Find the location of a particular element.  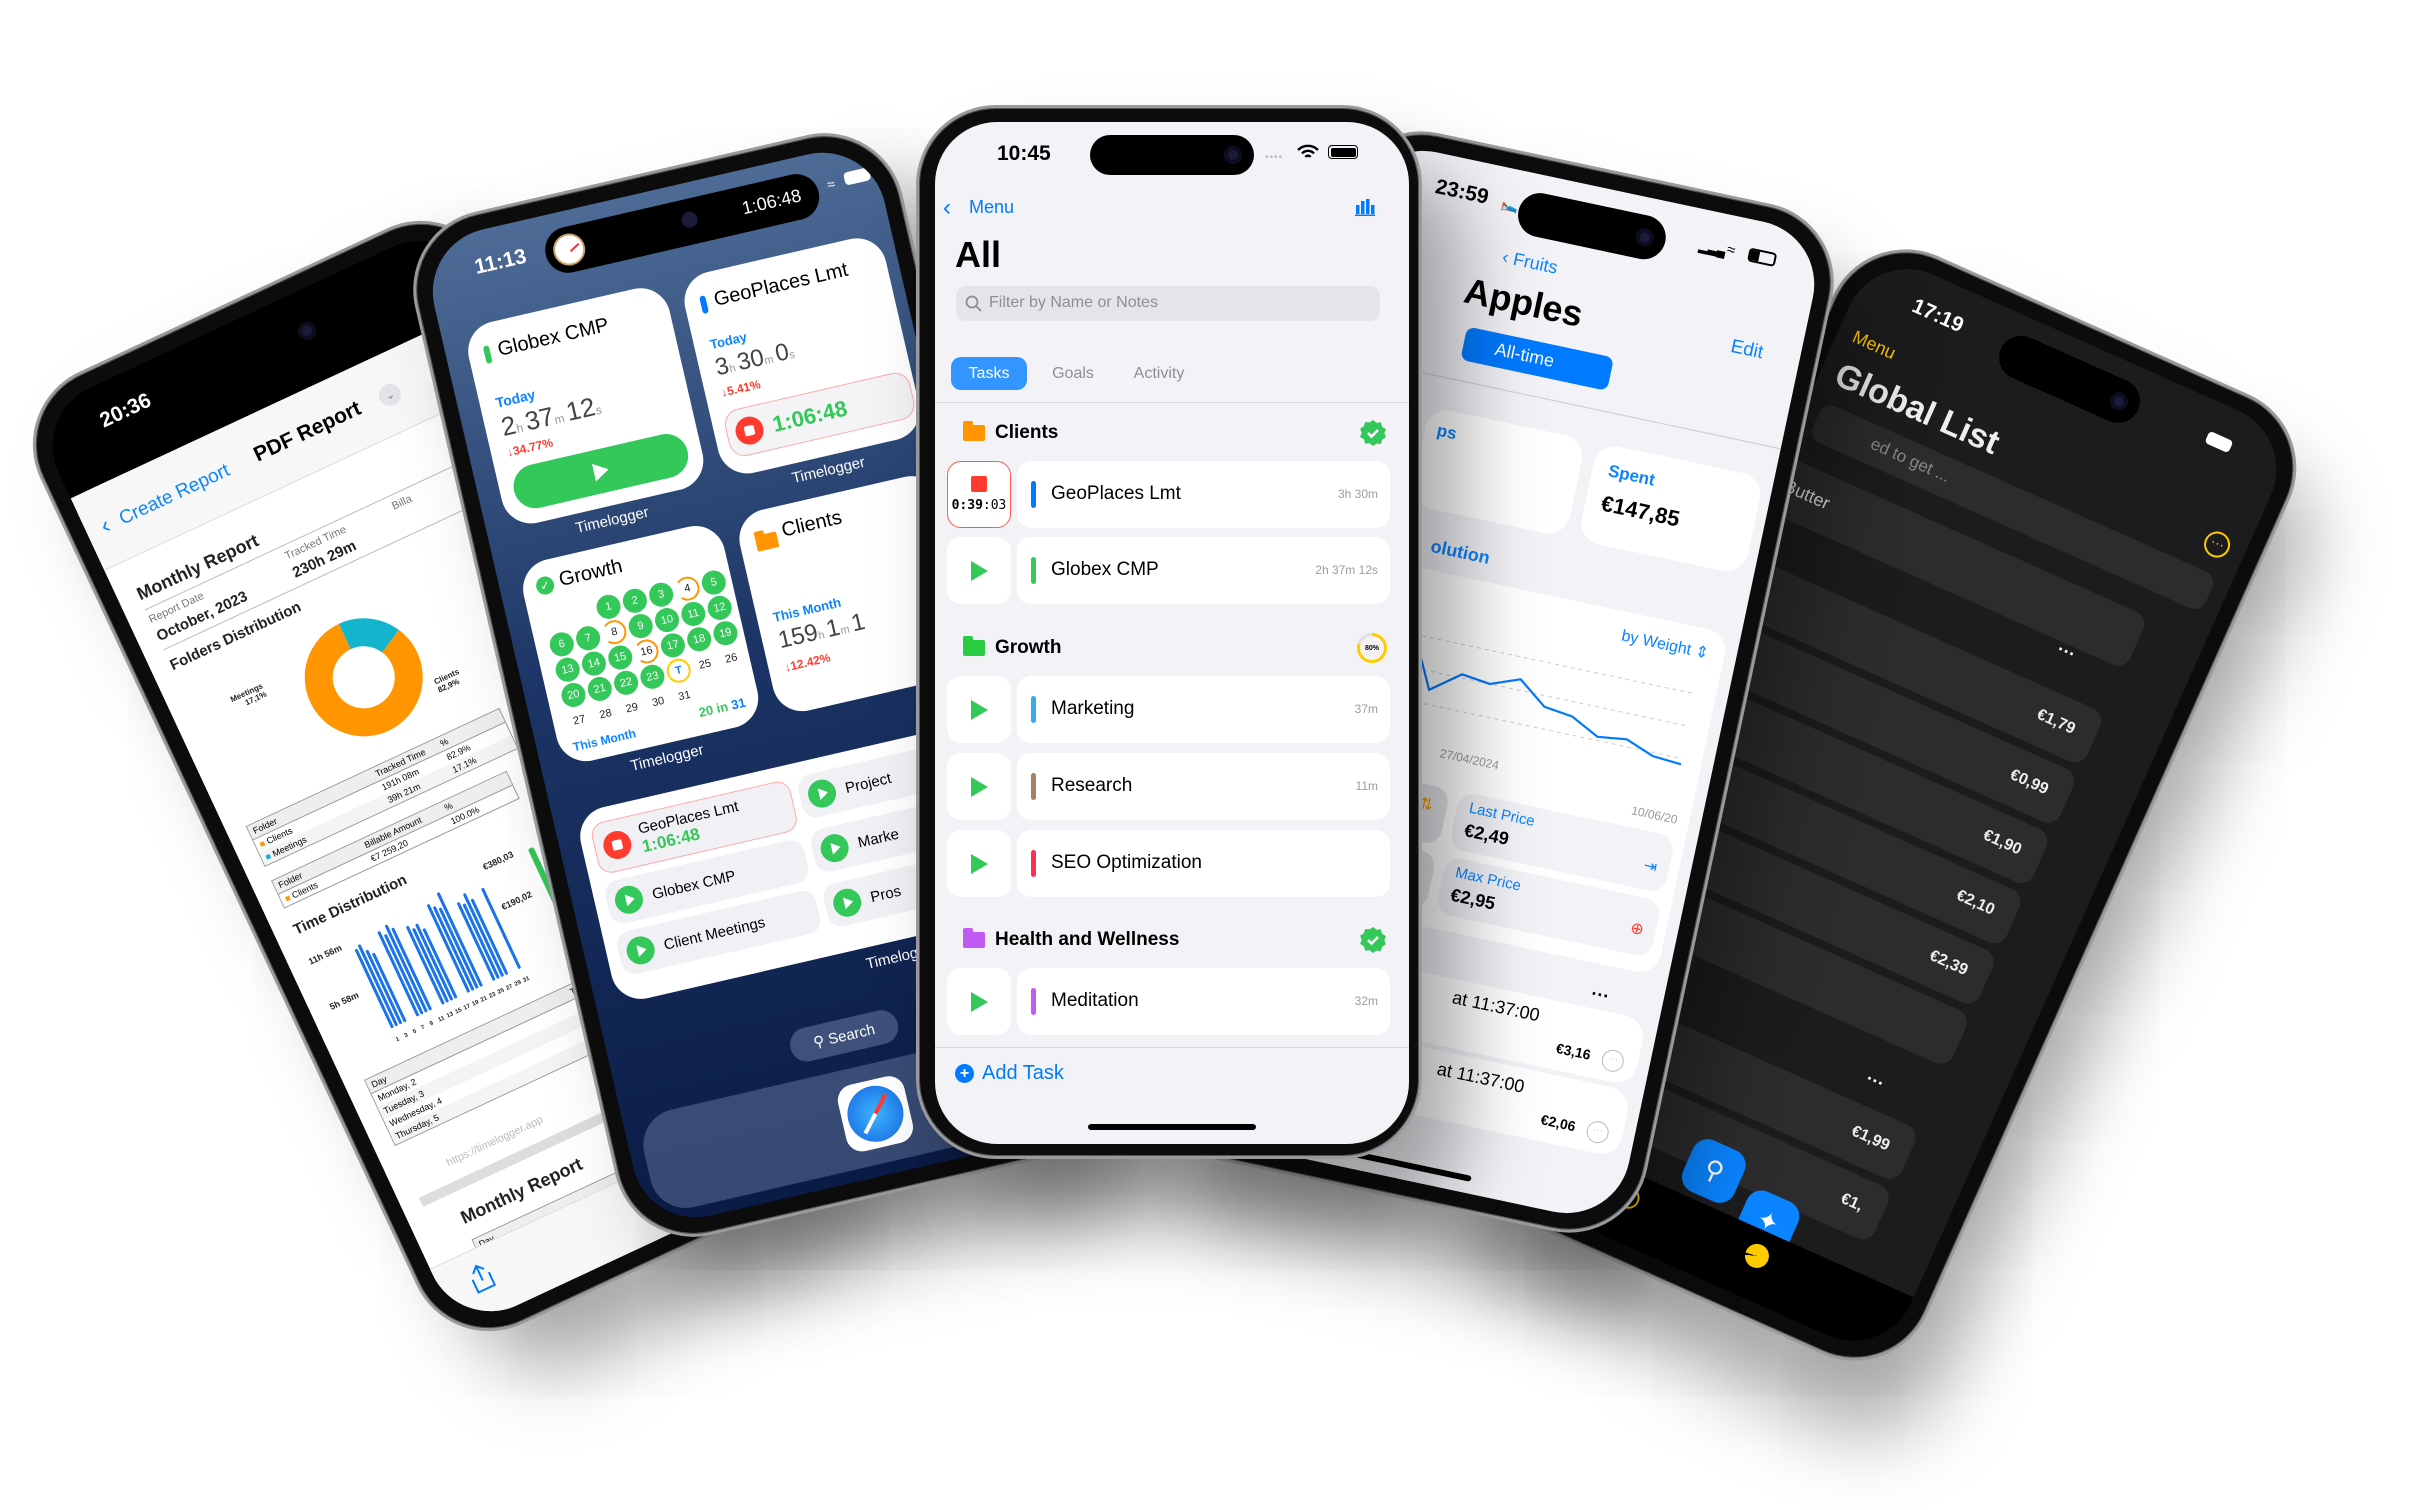

calendar-day: 5 is located at coordinates (714, 582).